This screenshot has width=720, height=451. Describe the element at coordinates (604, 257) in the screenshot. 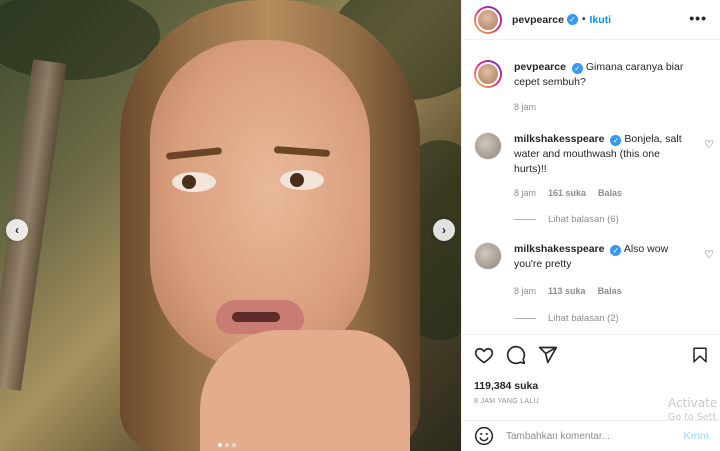

I see `comment-body: milkshakesspeare ✓ Also wow you're pretty` at that location.